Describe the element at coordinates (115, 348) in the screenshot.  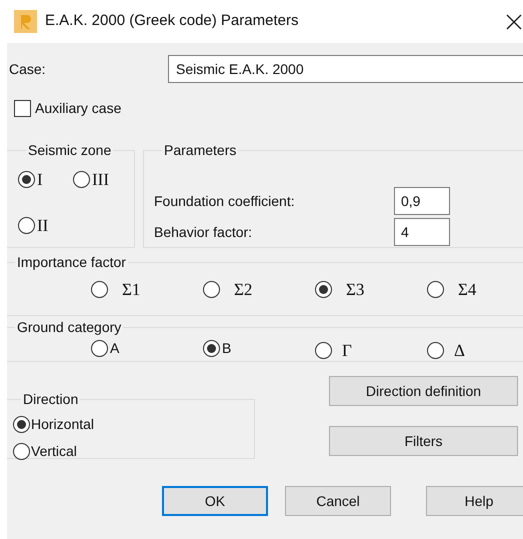
I see `option-label: A` at that location.